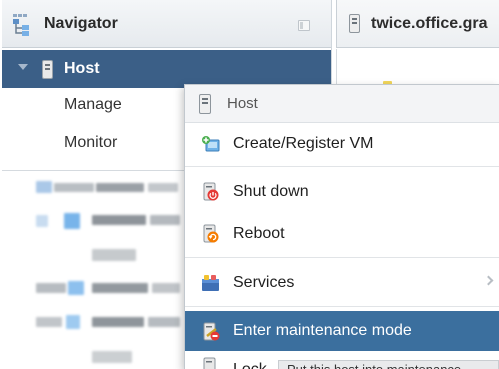 The height and width of the screenshot is (369, 499). What do you see at coordinates (166, 24) in the screenshot?
I see `navigator-header: Navigator` at bounding box center [166, 24].